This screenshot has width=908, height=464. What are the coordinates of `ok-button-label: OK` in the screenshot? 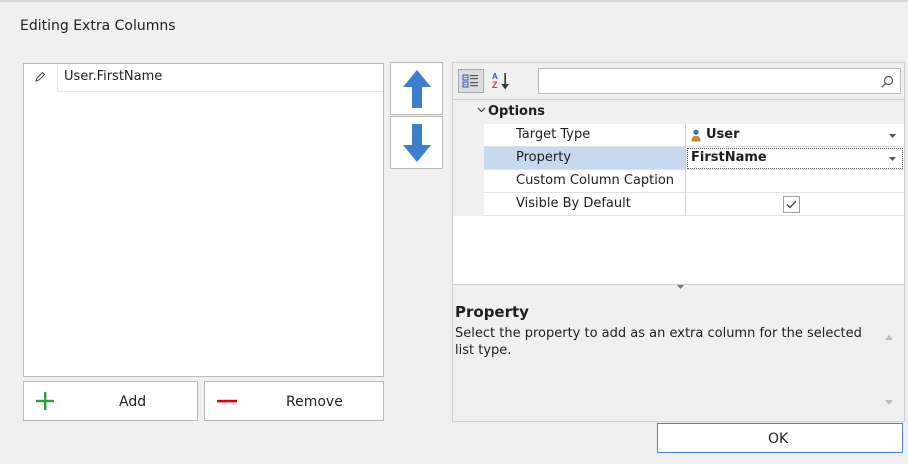 It's located at (778, 439).